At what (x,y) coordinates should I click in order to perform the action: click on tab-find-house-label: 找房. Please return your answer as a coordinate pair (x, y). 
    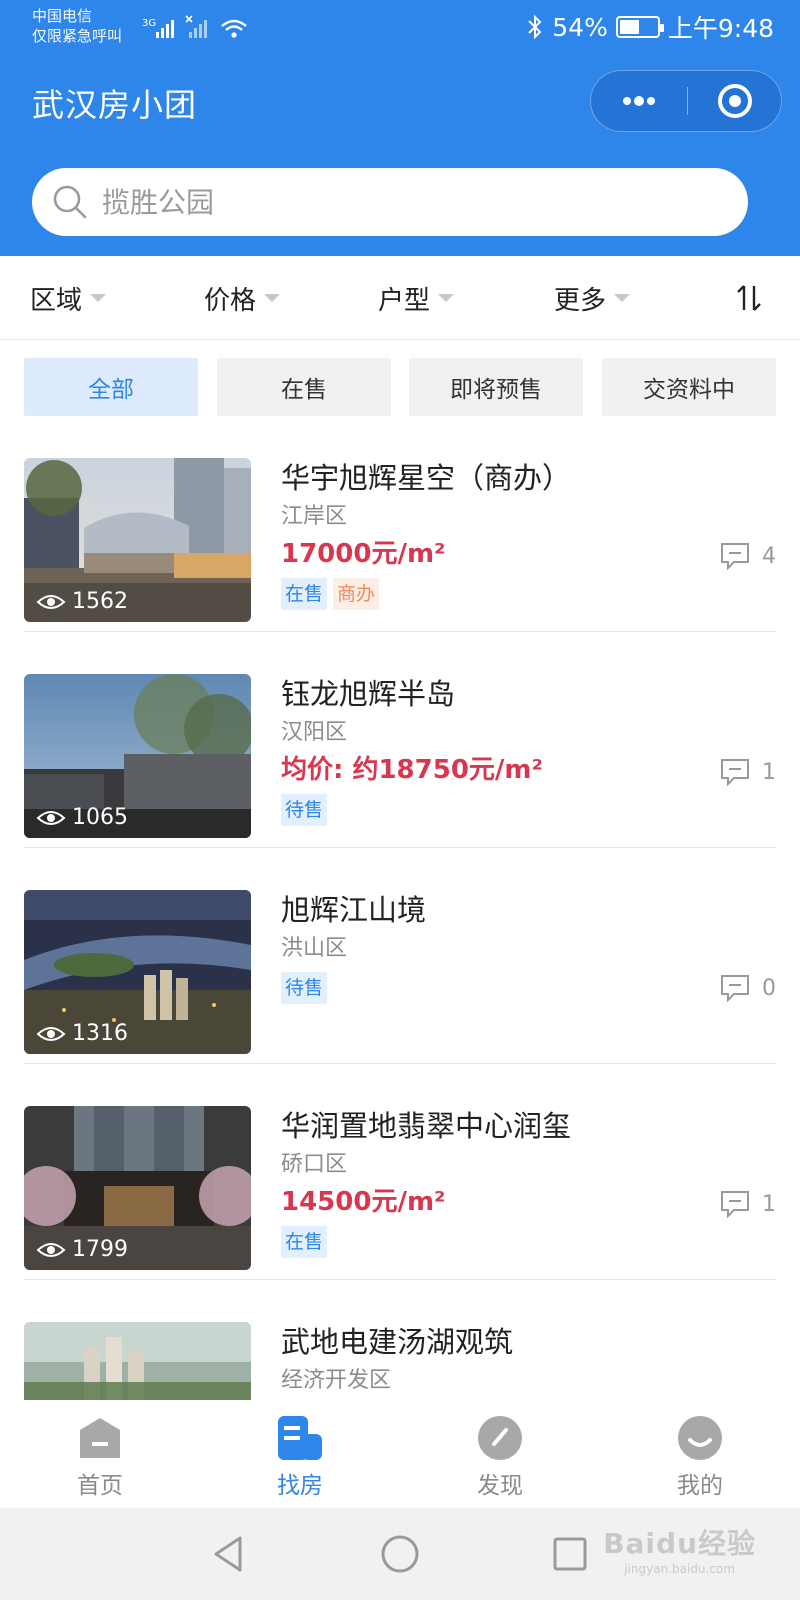
    Looking at the image, I should click on (300, 1486).